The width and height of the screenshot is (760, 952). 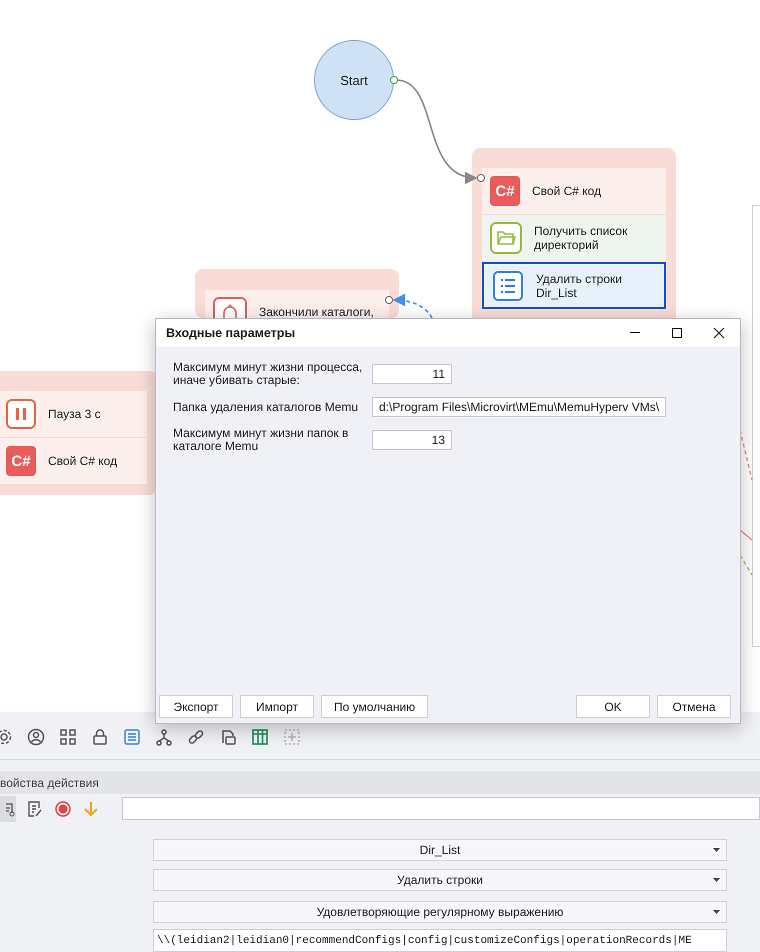 What do you see at coordinates (6, 737) in the screenshot?
I see `gear-icon` at bounding box center [6, 737].